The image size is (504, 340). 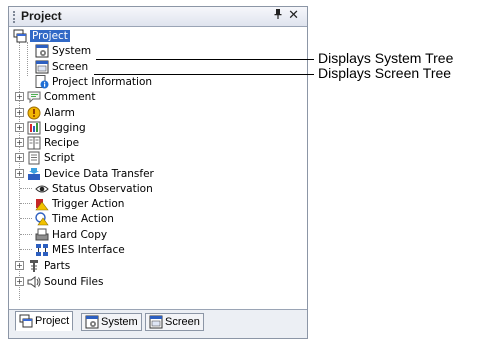 I want to click on tree-item-mes-interface: MES Interface, so click(x=80, y=249).